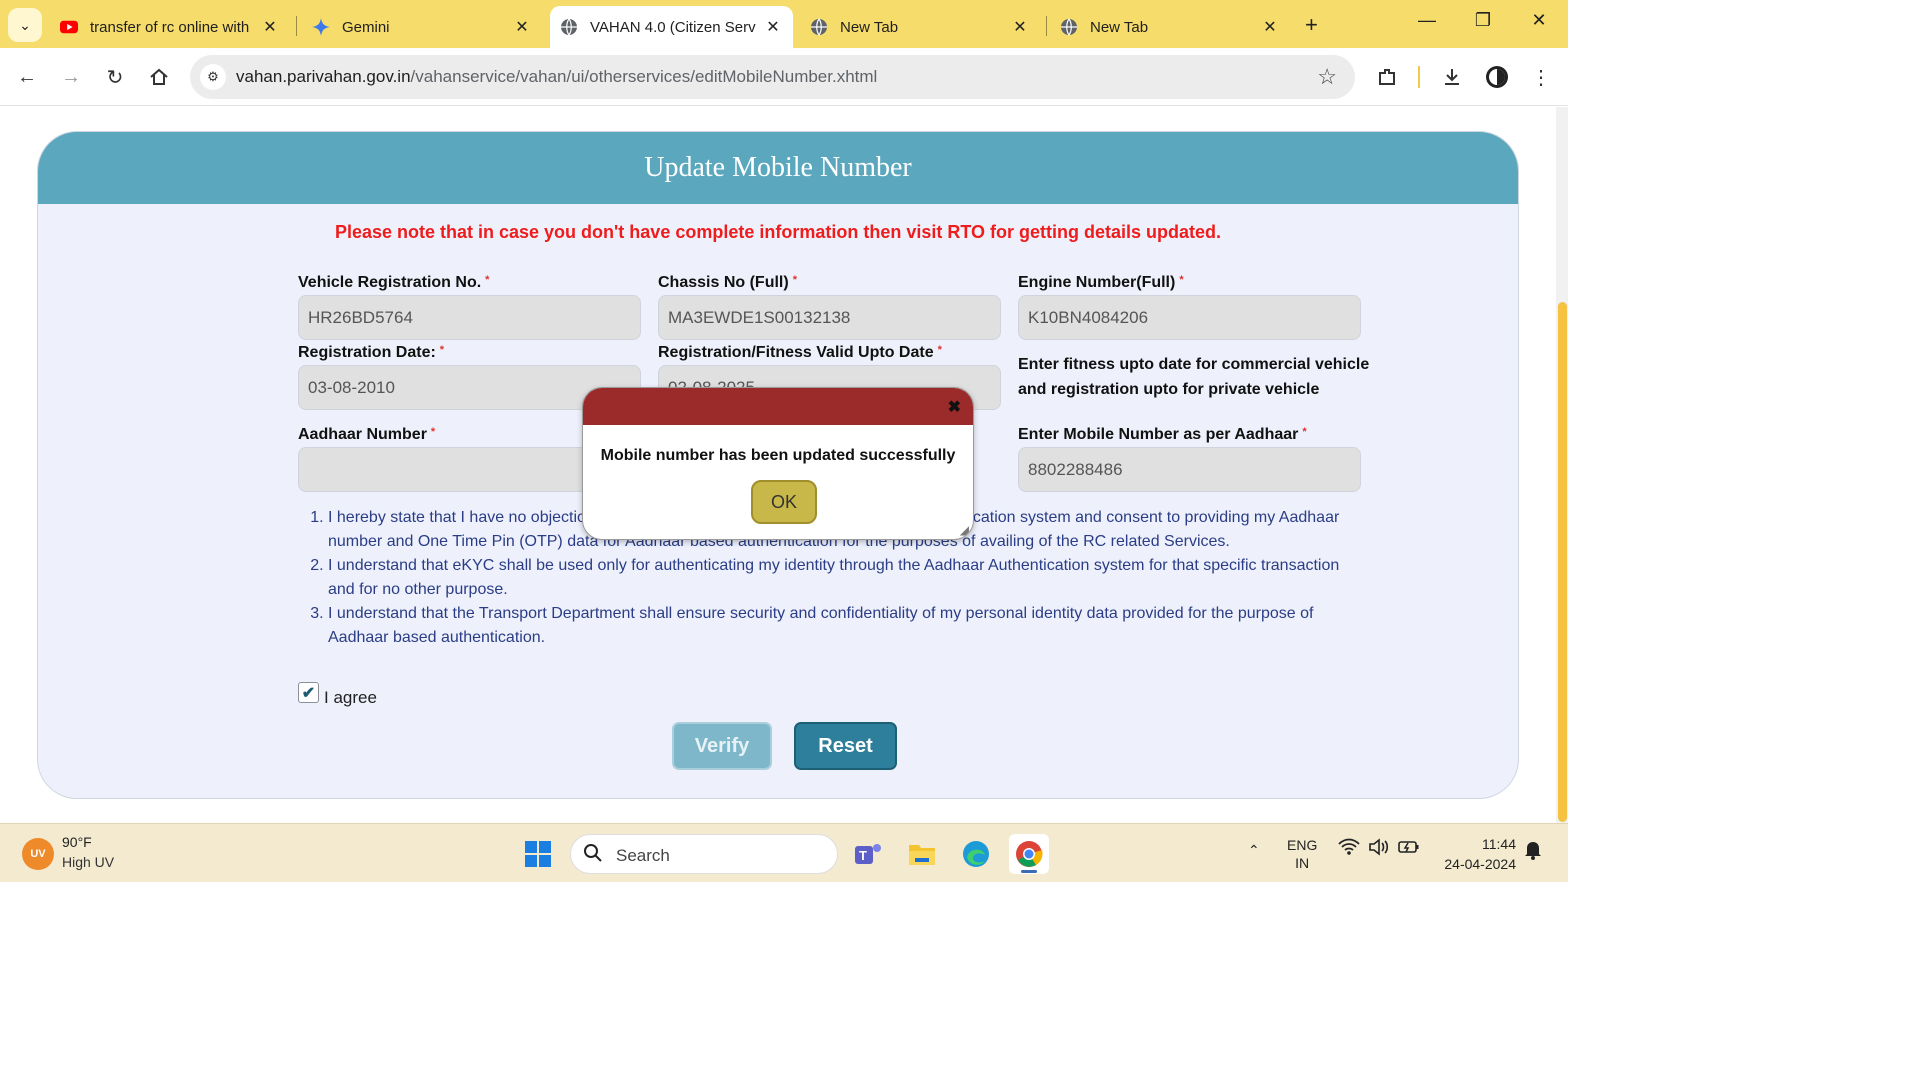 The width and height of the screenshot is (1920, 1080). I want to click on weather-temperature: 90°F, so click(77, 842).